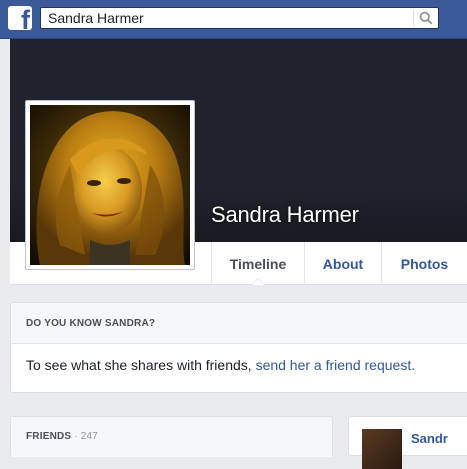  I want to click on do-you-know-header: DO YOU KNOW SANDRA?, so click(239, 323).